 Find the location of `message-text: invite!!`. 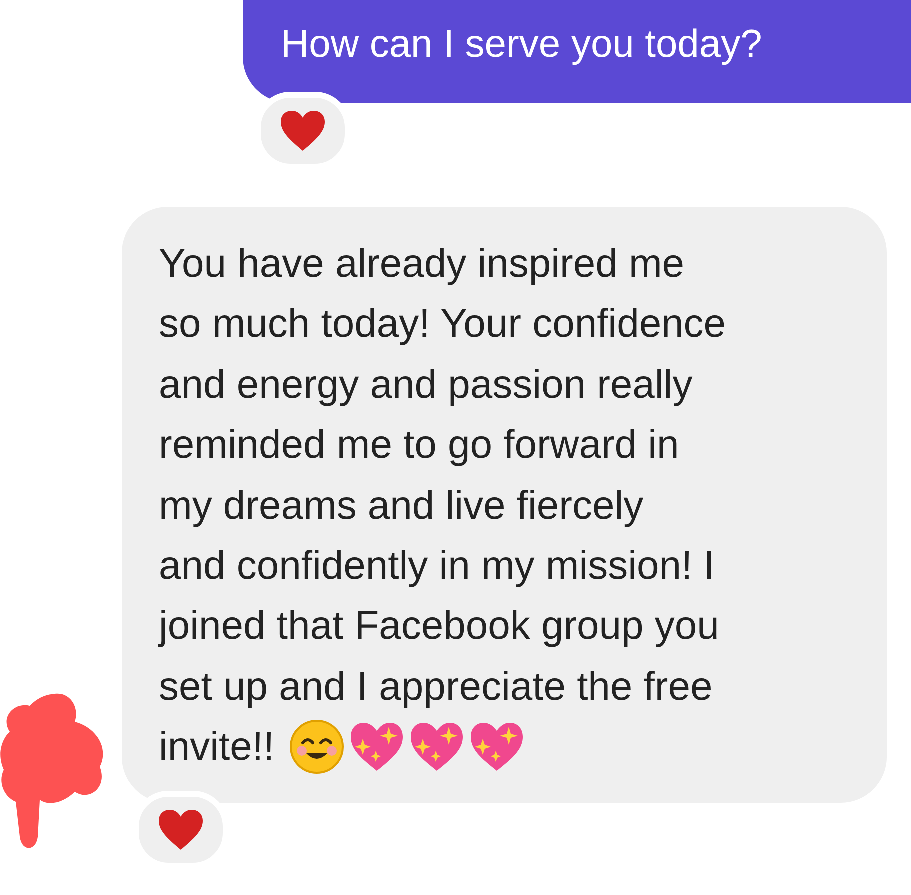

message-text: invite!! is located at coordinates (217, 748).